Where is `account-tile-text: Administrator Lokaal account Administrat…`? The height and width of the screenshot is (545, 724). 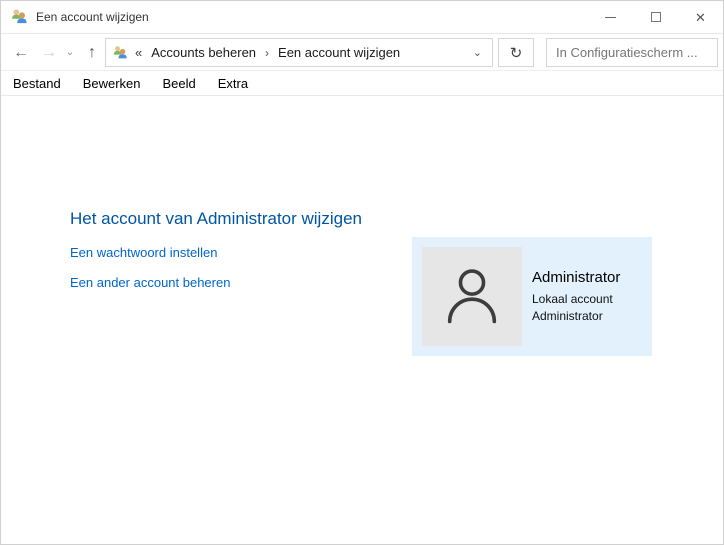
account-tile-text: Administrator Lokaal account Administrat… is located at coordinates (576, 297).